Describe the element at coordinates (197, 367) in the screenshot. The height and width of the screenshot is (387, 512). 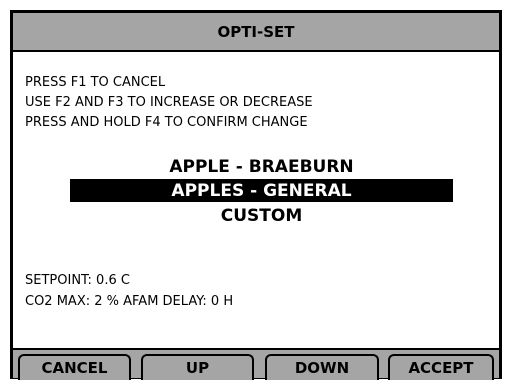
I see `up-button: UP` at that location.